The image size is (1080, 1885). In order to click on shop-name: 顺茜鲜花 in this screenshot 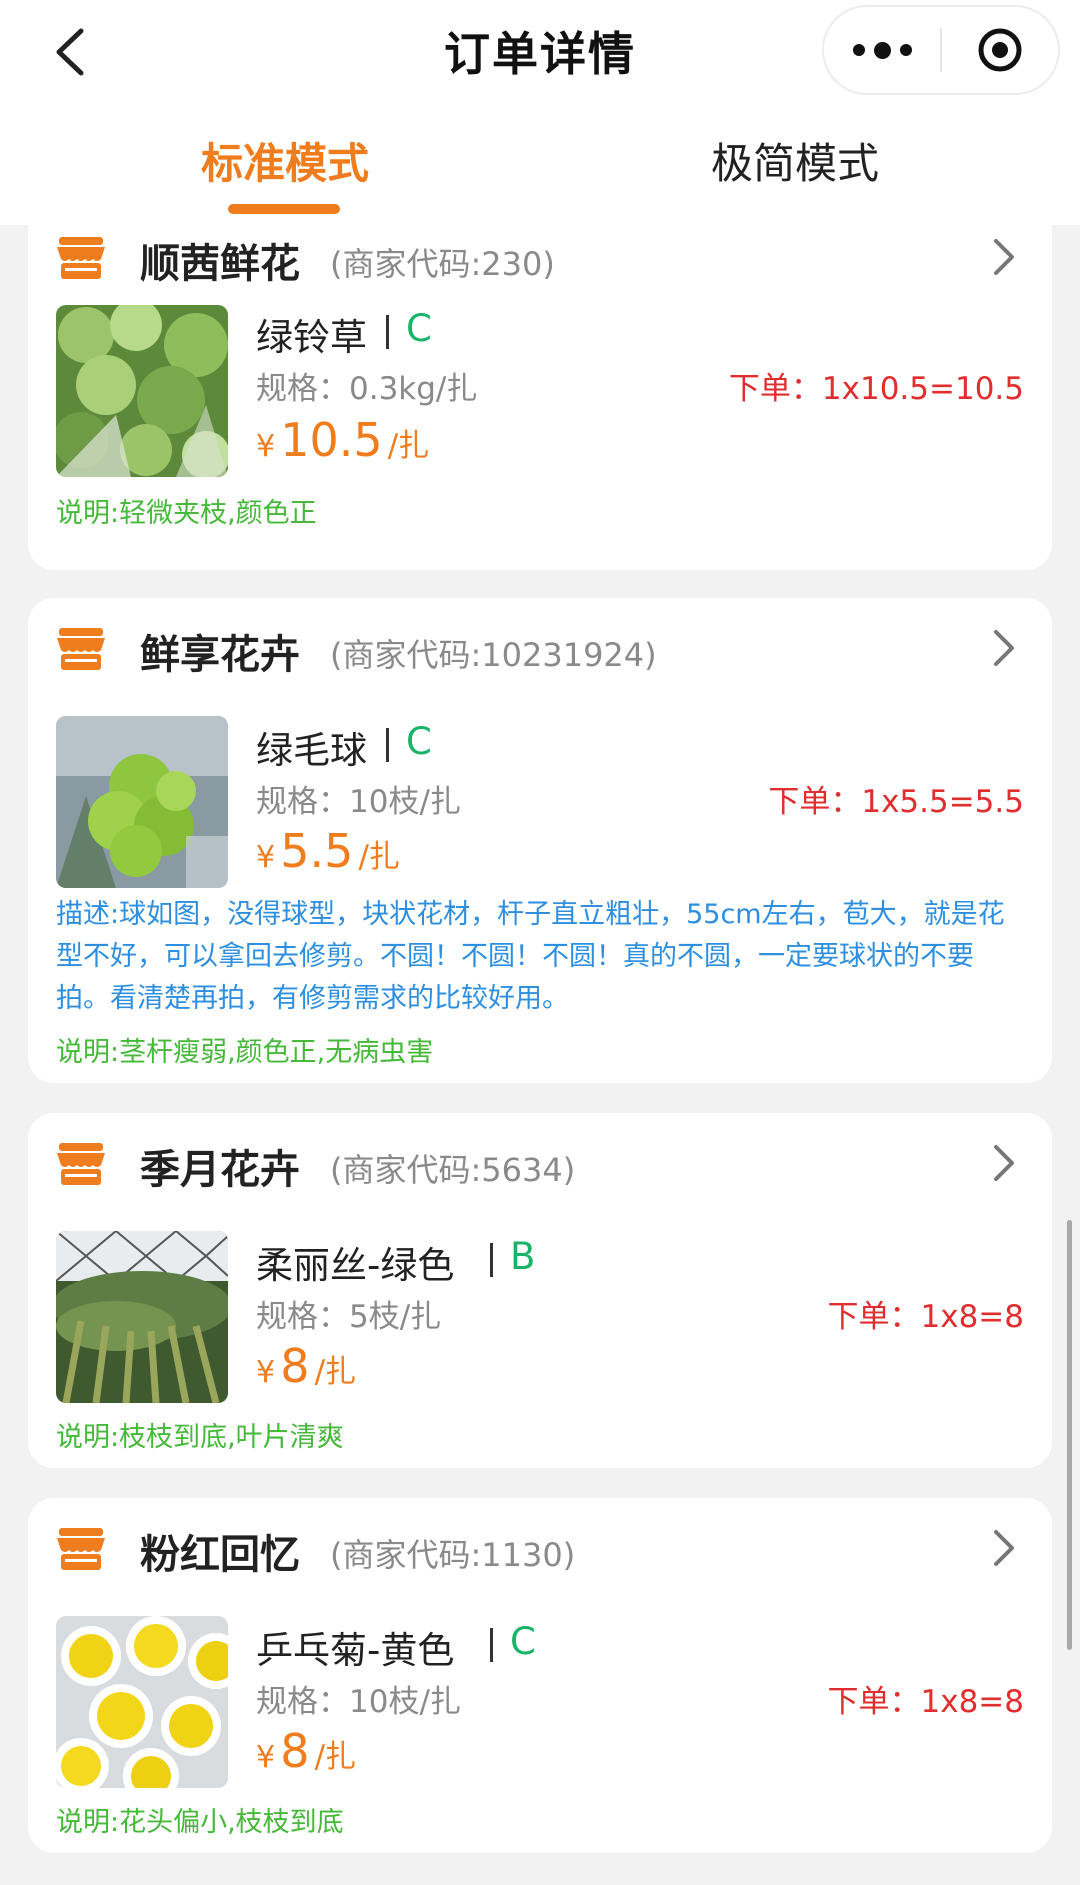, I will do `click(220, 264)`.